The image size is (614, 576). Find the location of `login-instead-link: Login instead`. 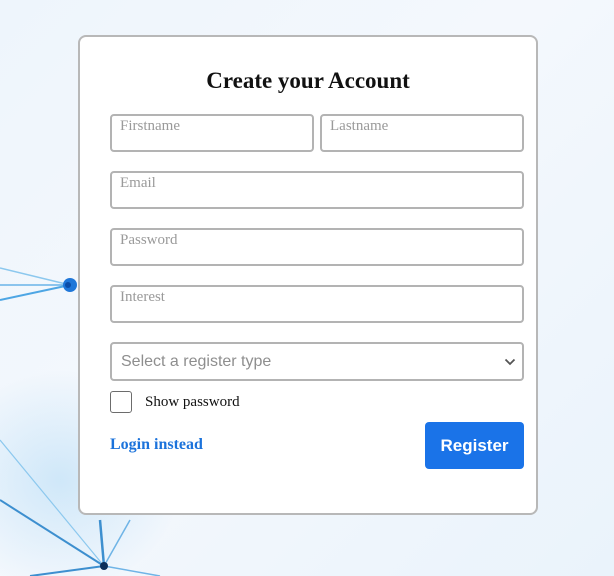

login-instead-link: Login instead is located at coordinates (156, 445).